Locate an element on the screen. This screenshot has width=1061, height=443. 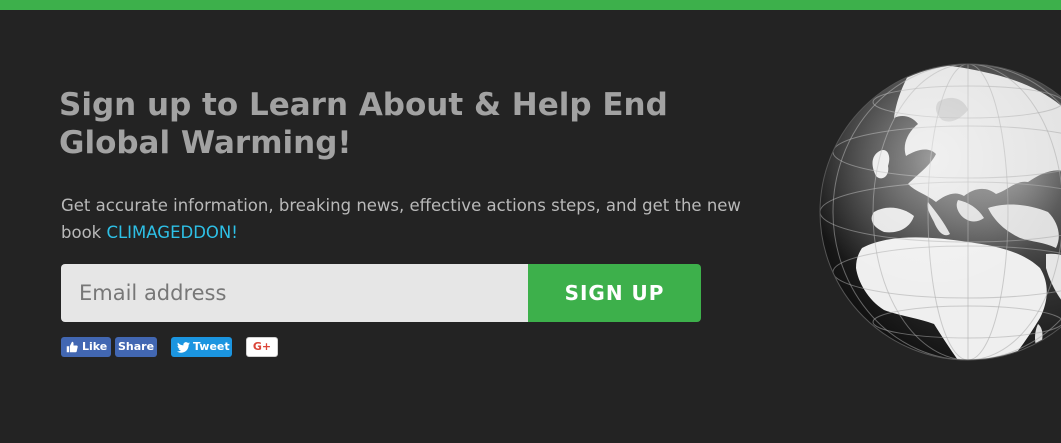
twitter-tweet-button: Tweet is located at coordinates (201, 347).